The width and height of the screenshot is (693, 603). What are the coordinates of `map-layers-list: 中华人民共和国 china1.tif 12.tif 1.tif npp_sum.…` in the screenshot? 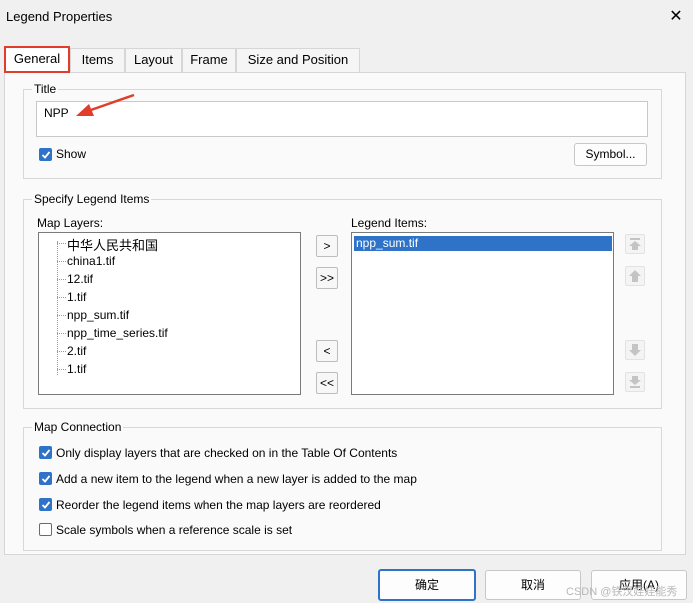 It's located at (169, 313).